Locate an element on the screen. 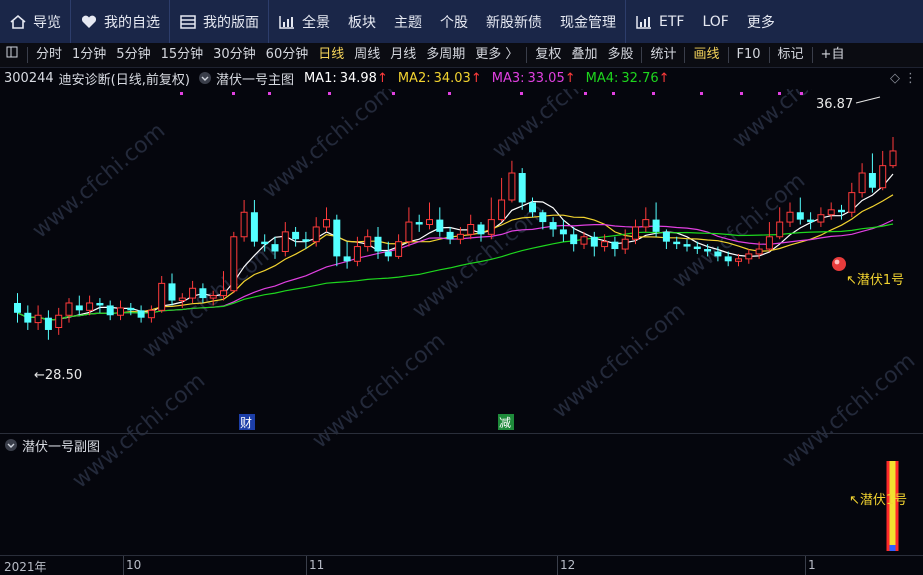  signal-dots is located at coordinates (491, 93).